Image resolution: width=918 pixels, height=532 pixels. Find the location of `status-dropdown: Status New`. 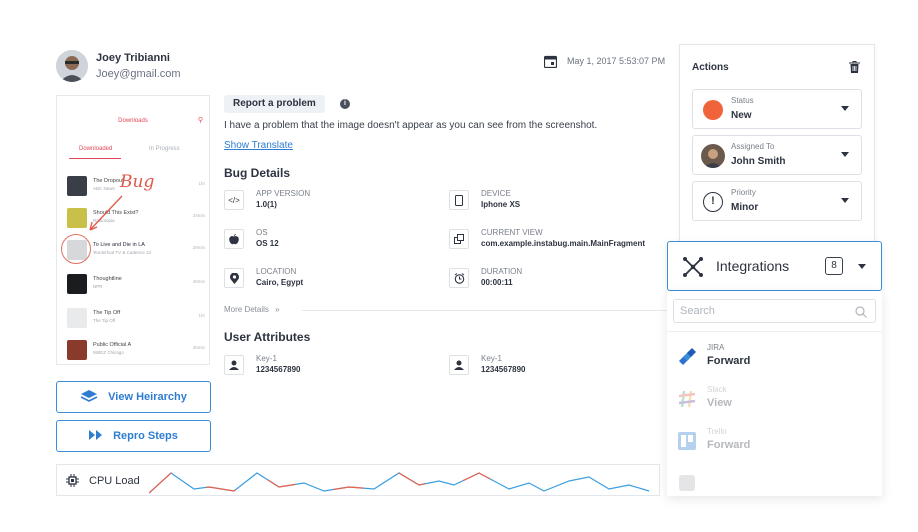

status-dropdown: Status New is located at coordinates (777, 109).